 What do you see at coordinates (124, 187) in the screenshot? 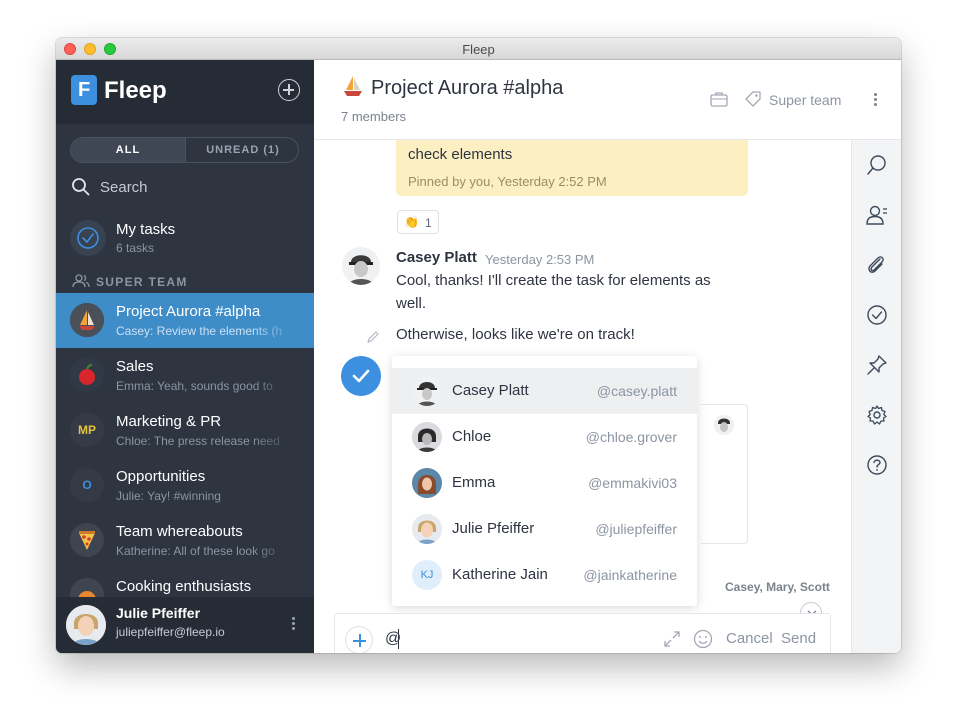
I see `search-label: Search` at bounding box center [124, 187].